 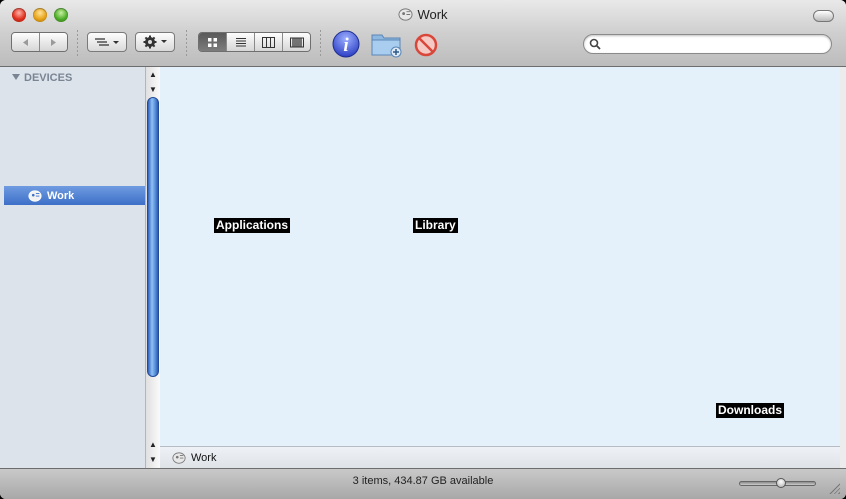 What do you see at coordinates (16, 77) in the screenshot?
I see `disclosure-triangle-icon` at bounding box center [16, 77].